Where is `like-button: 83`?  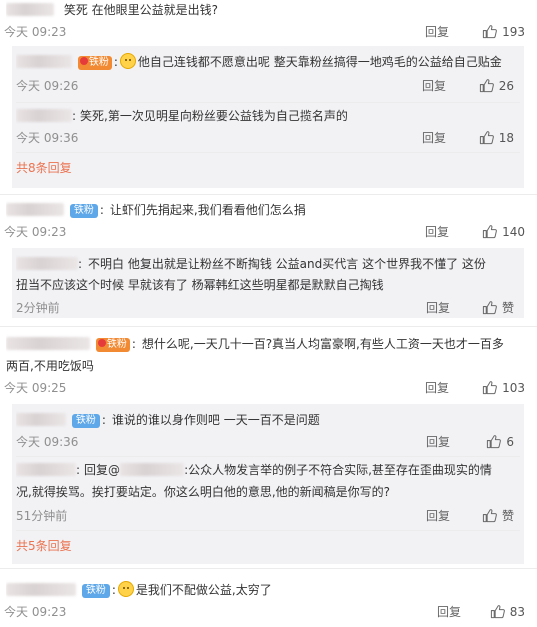
like-button: 83 is located at coordinates (507, 612).